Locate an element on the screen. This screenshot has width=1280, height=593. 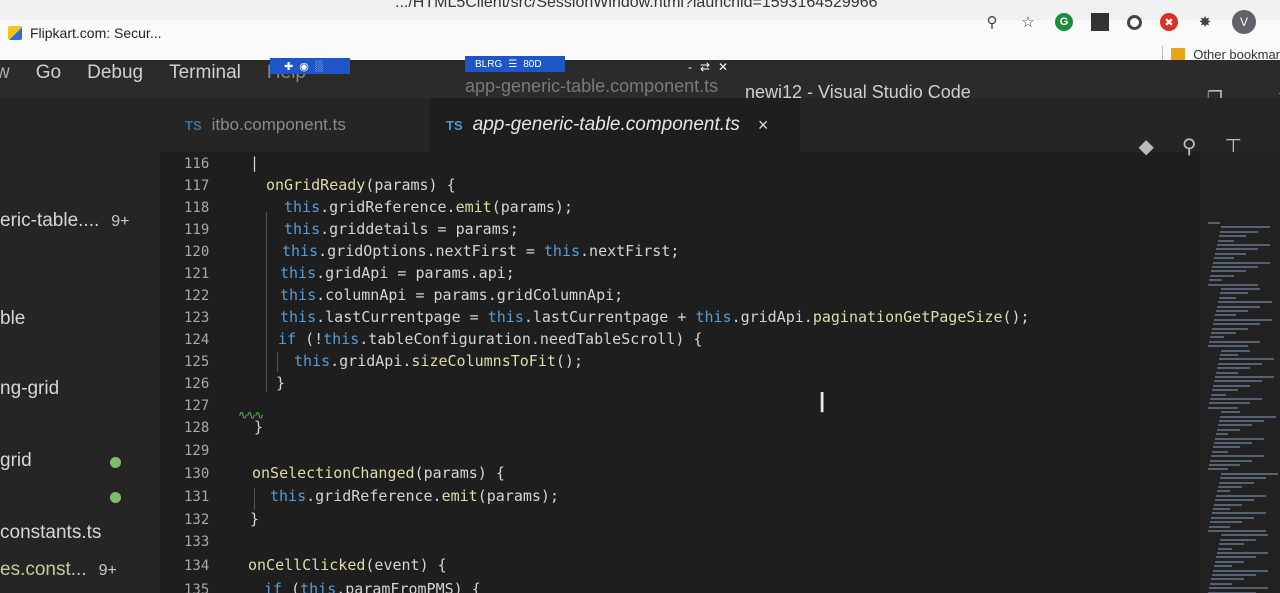
tab-itbo-component: TS itbo.component.ts is located at coordinates (265, 125).